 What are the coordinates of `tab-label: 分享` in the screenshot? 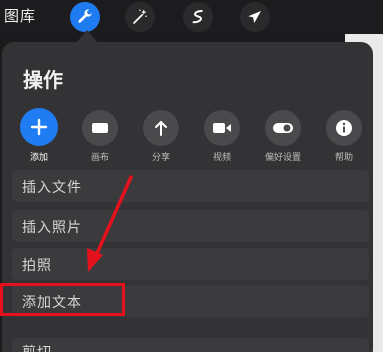 It's located at (160, 158).